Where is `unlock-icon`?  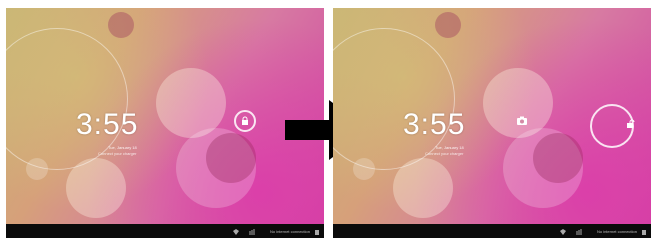
unlock-icon is located at coordinates (631, 123).